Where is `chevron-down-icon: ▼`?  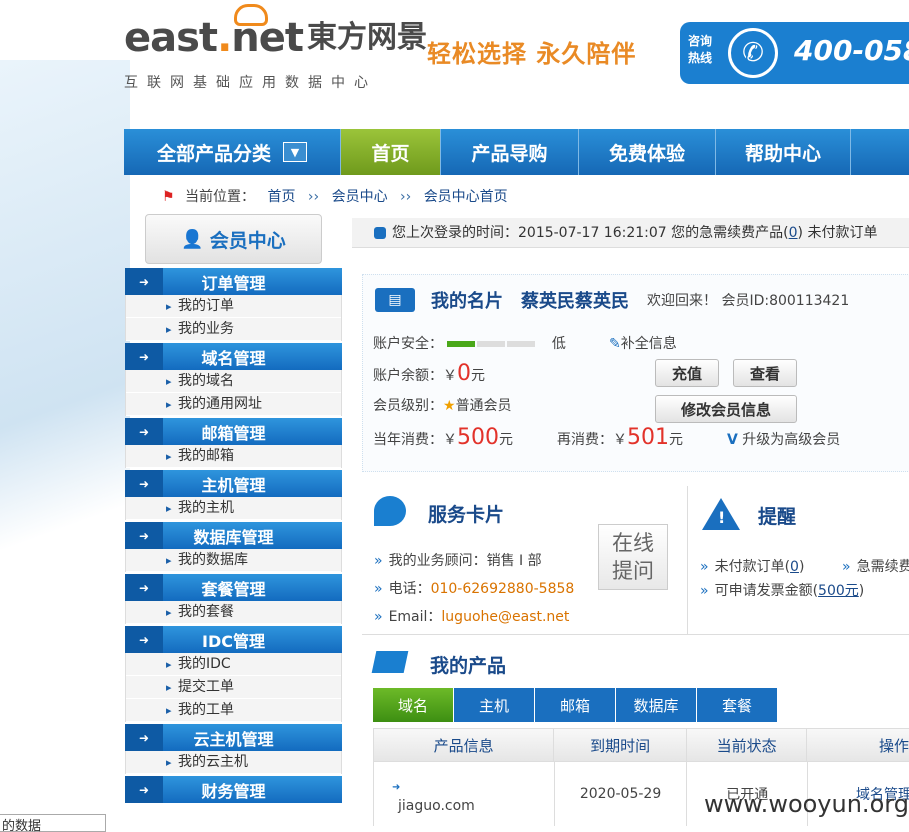
chevron-down-icon: ▼ is located at coordinates (295, 152).